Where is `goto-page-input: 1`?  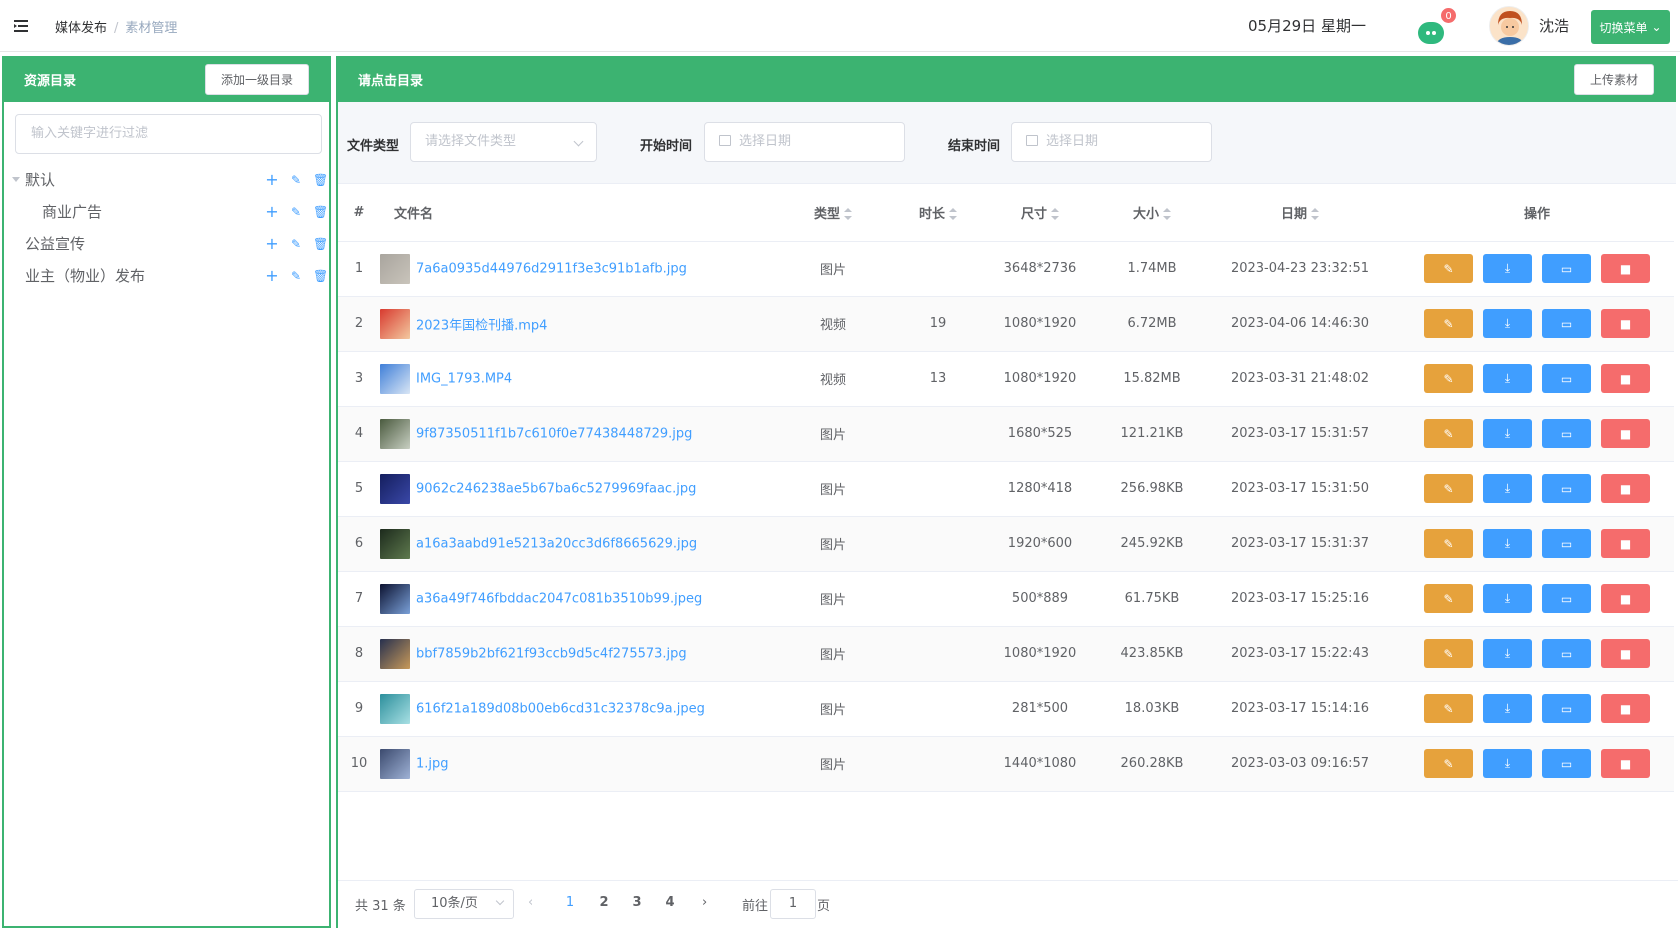 goto-page-input: 1 is located at coordinates (793, 904).